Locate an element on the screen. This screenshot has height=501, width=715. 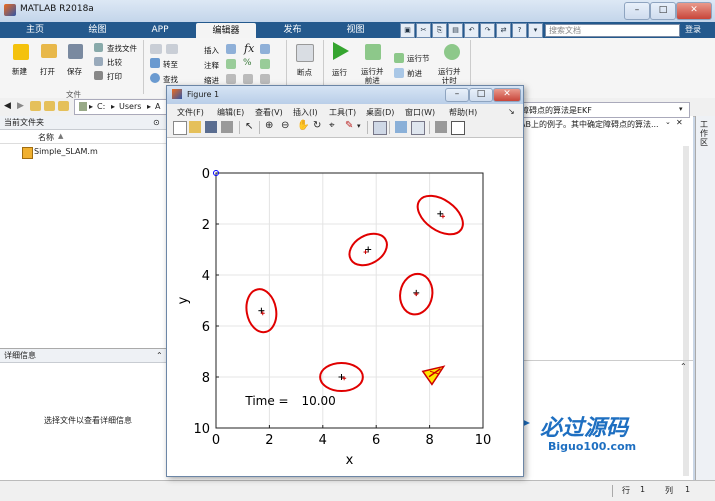
quick-cut-icon: ✂ is located at coordinates (423, 30).